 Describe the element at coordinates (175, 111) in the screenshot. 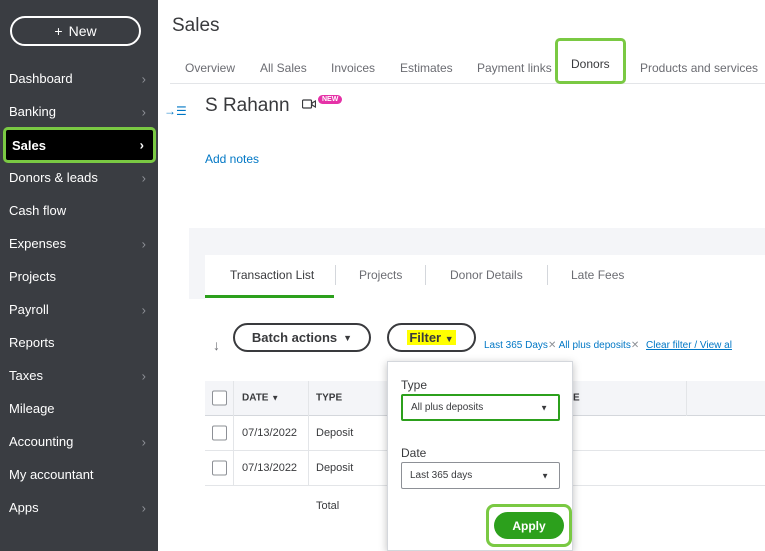

I see `expand-panel-icon: →☰` at that location.